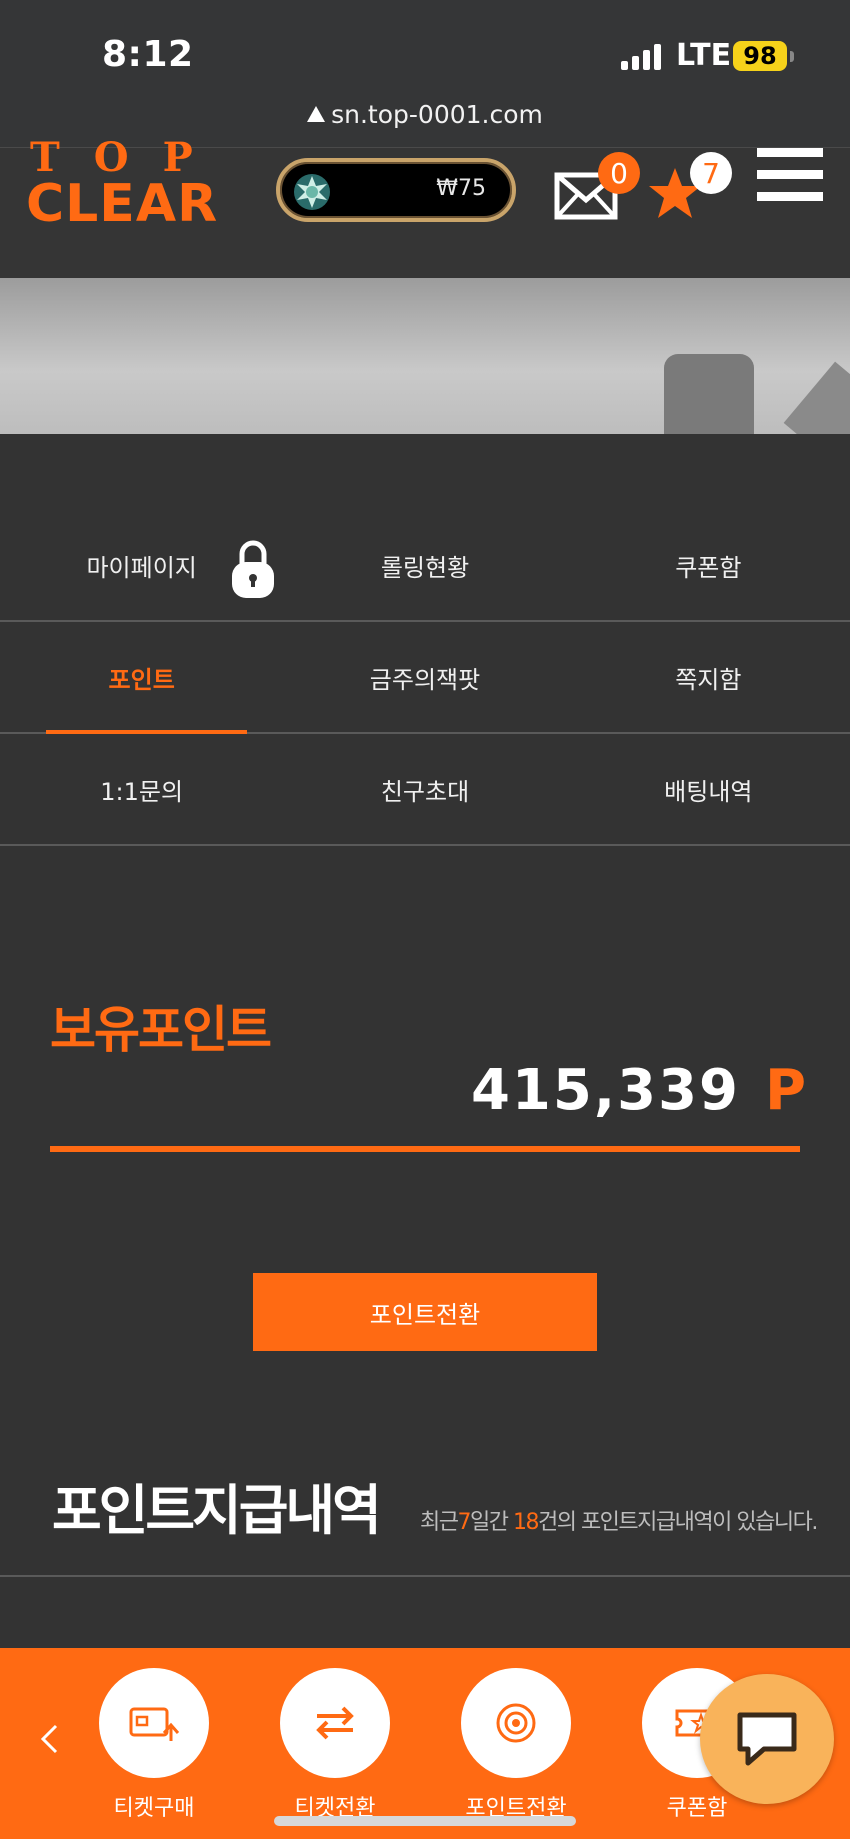 This screenshot has height=1839, width=850. I want to click on swap-icon, so click(335, 1723).